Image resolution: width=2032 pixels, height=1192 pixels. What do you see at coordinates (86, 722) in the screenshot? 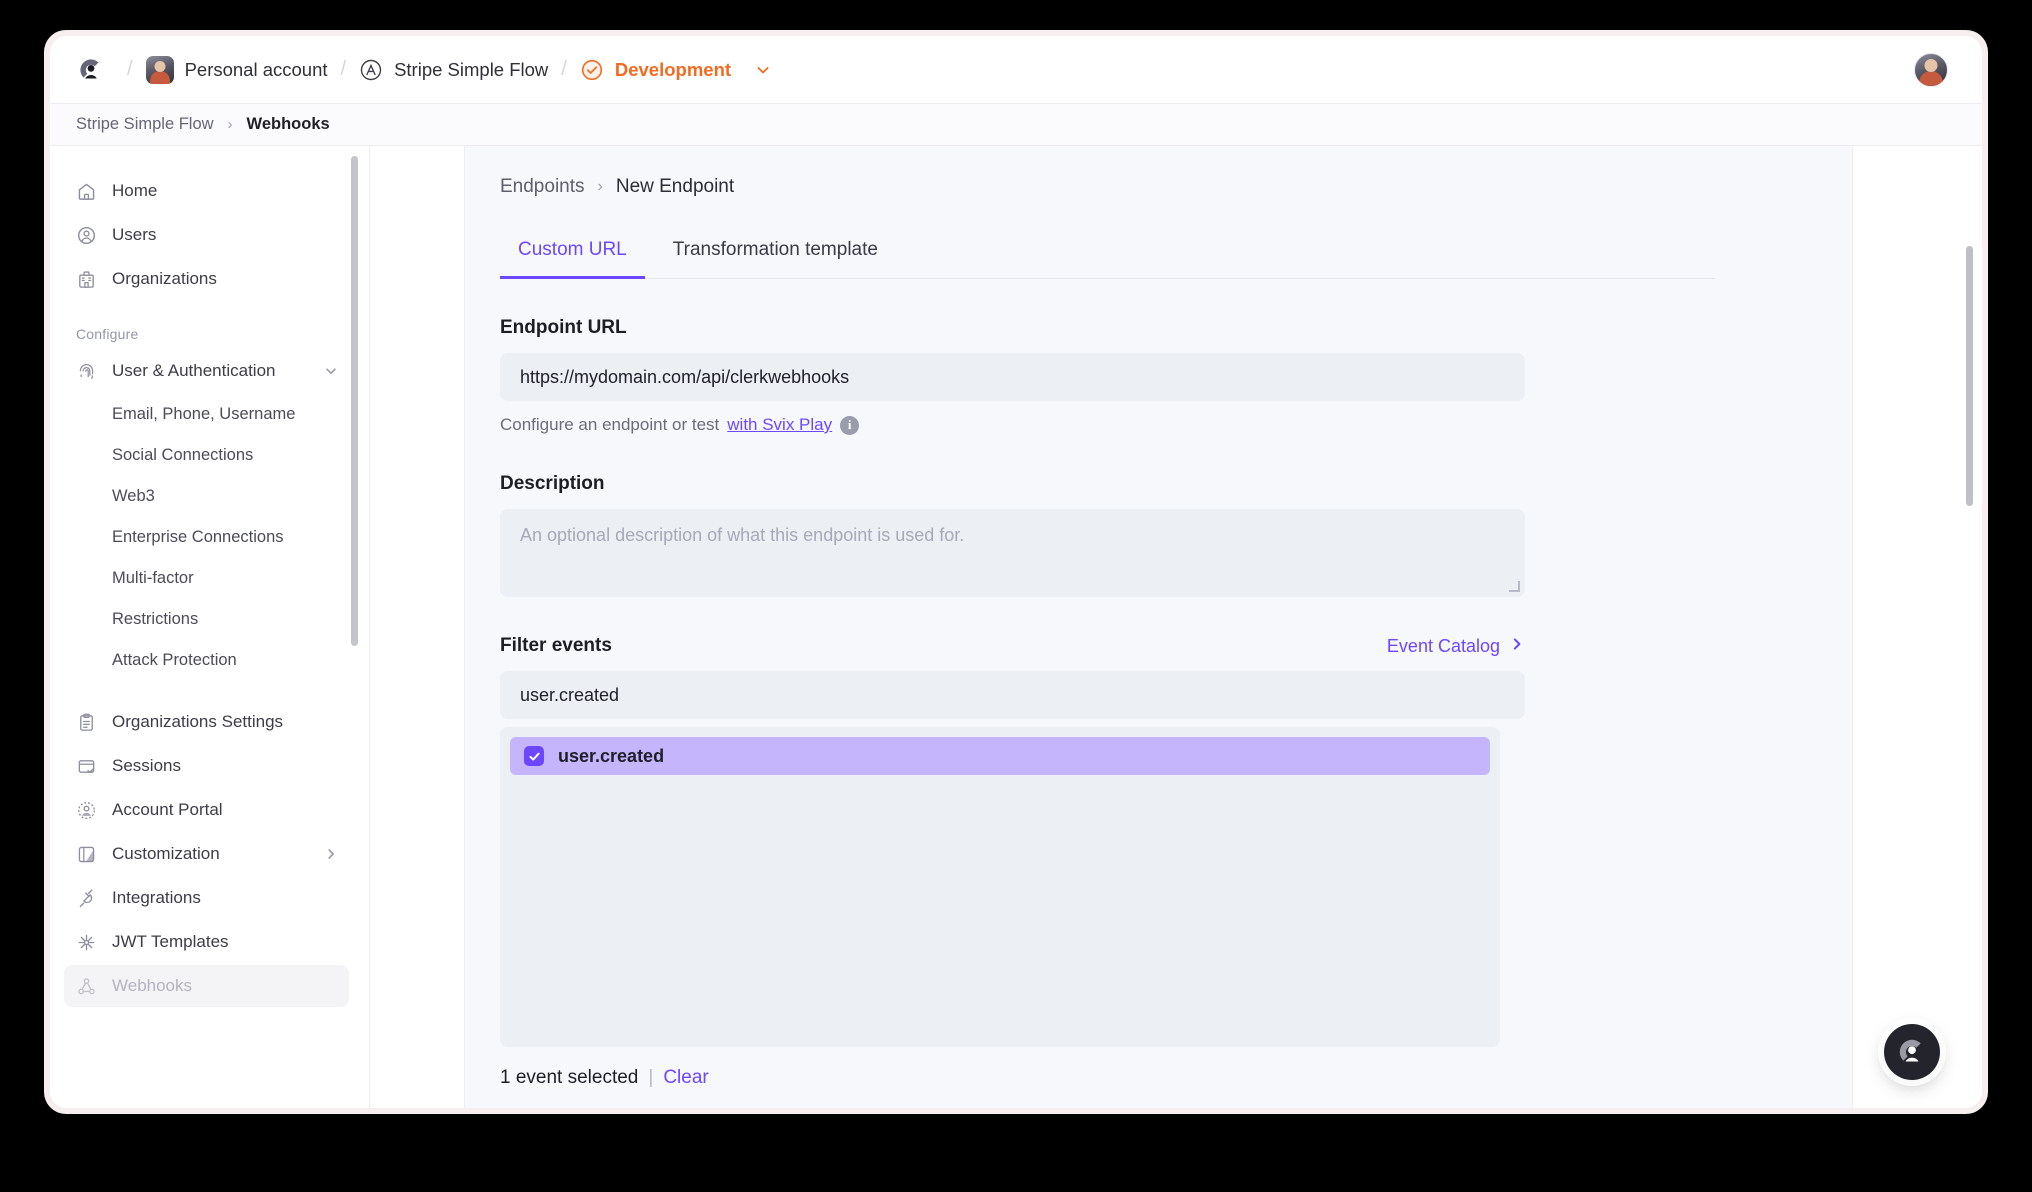
I see `clipboard-icon` at bounding box center [86, 722].